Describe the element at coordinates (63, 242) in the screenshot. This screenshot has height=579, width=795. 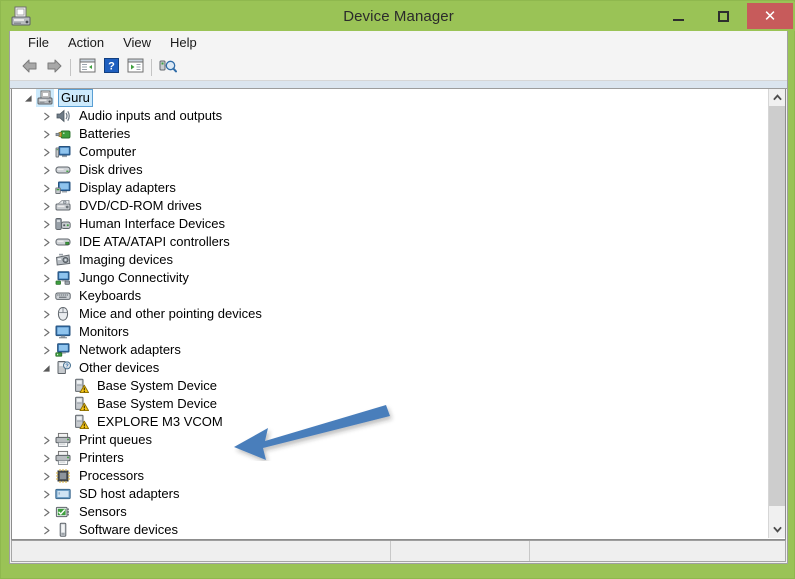
I see `ide-controller-icon` at that location.